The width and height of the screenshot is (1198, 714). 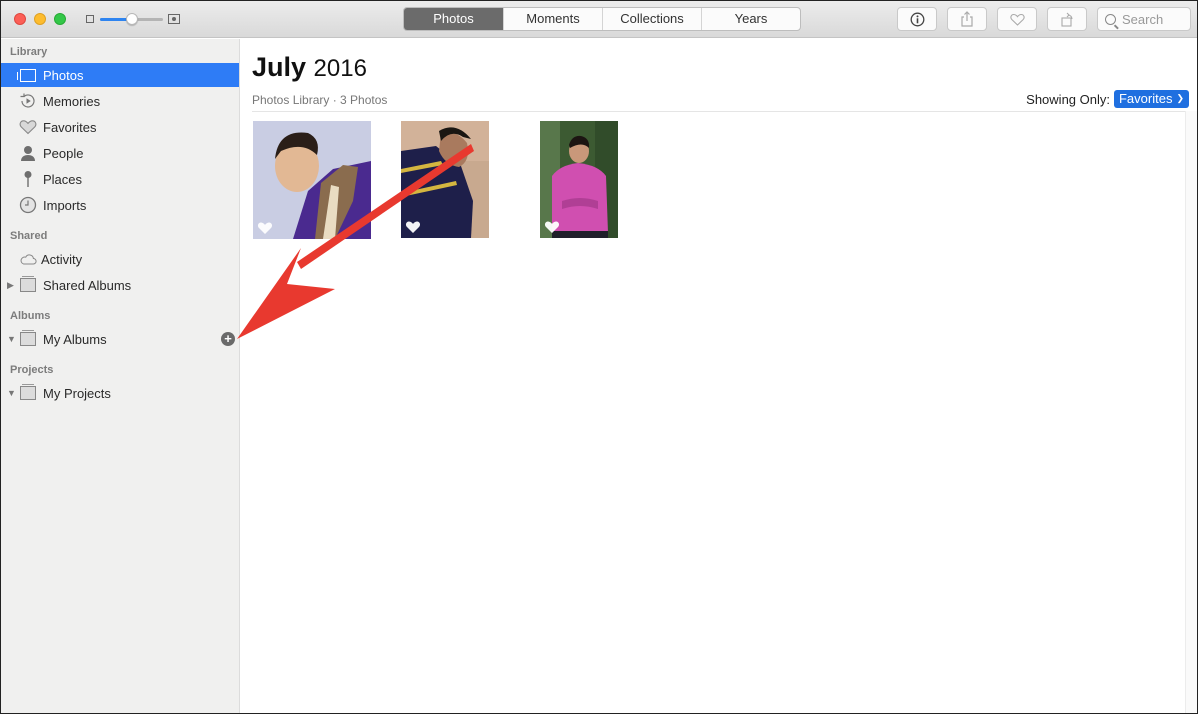 I want to click on memories-icon, so click(x=28, y=101).